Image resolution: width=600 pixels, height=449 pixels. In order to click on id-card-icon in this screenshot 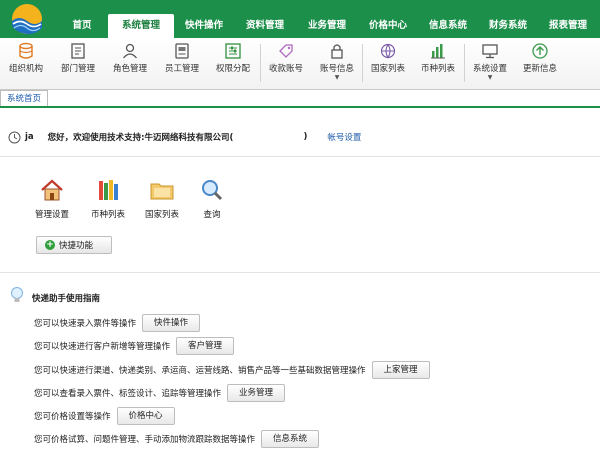, I will do `click(182, 51)`.